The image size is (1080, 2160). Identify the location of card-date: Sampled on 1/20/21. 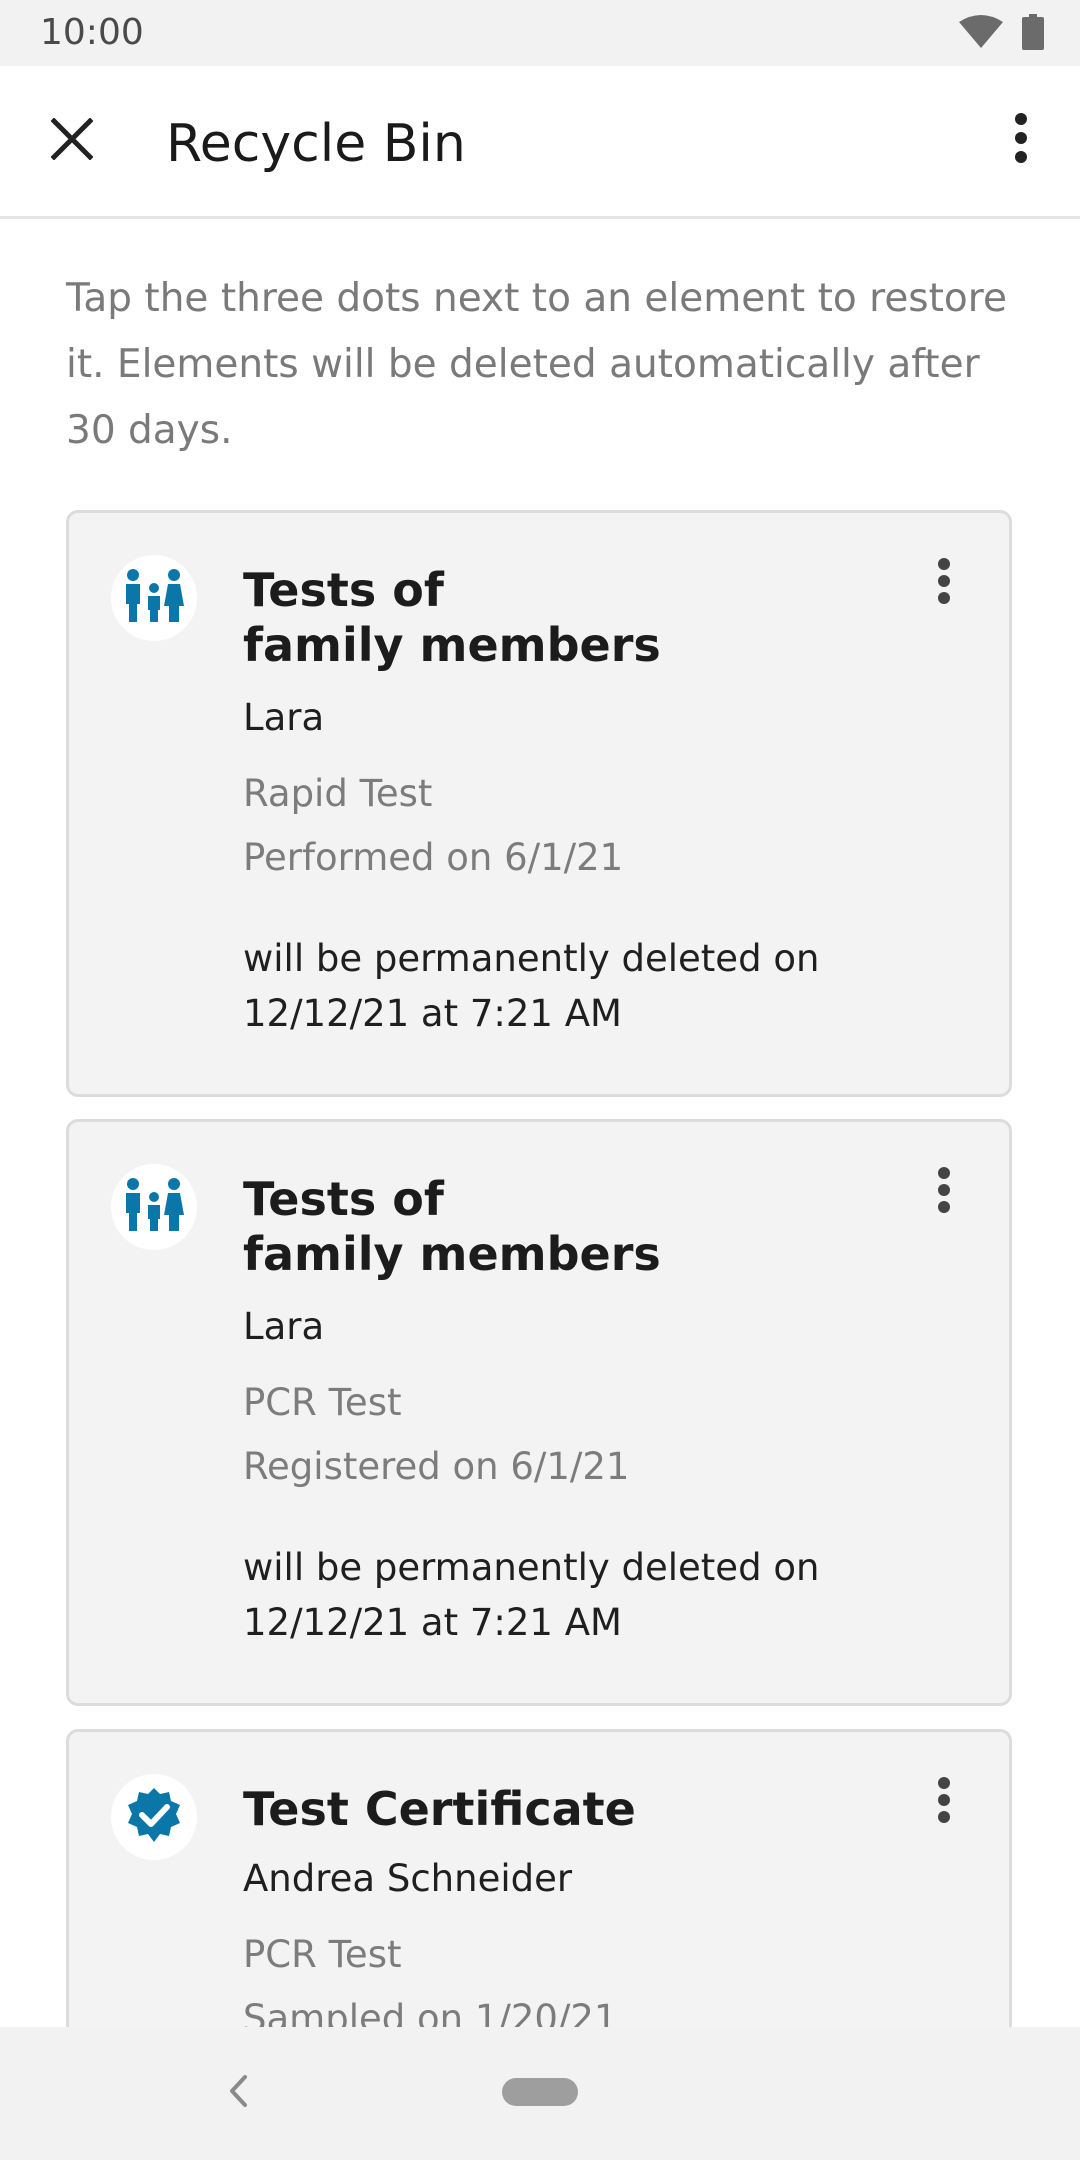
(430, 2012).